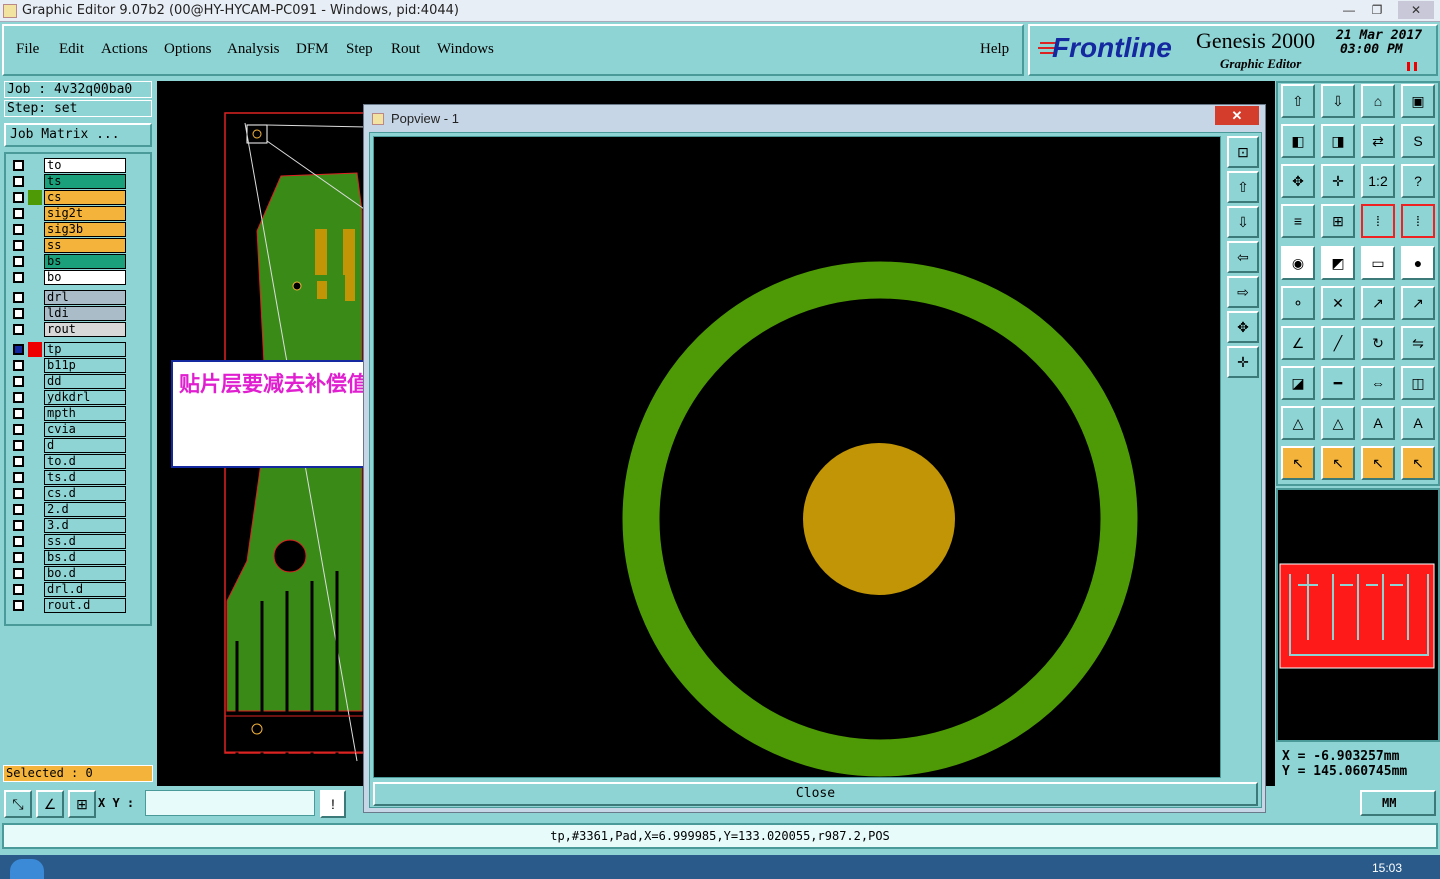 The height and width of the screenshot is (879, 1440). I want to click on center-icon: ✛, so click(1338, 181).